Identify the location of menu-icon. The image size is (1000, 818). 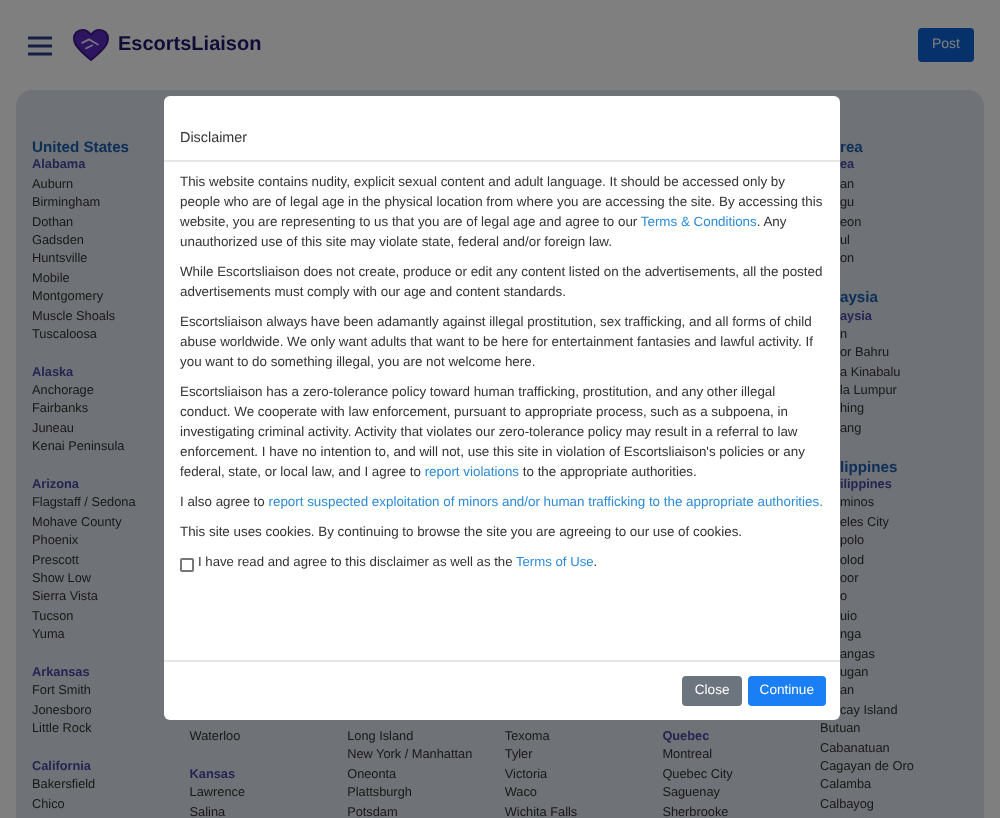
(40, 45).